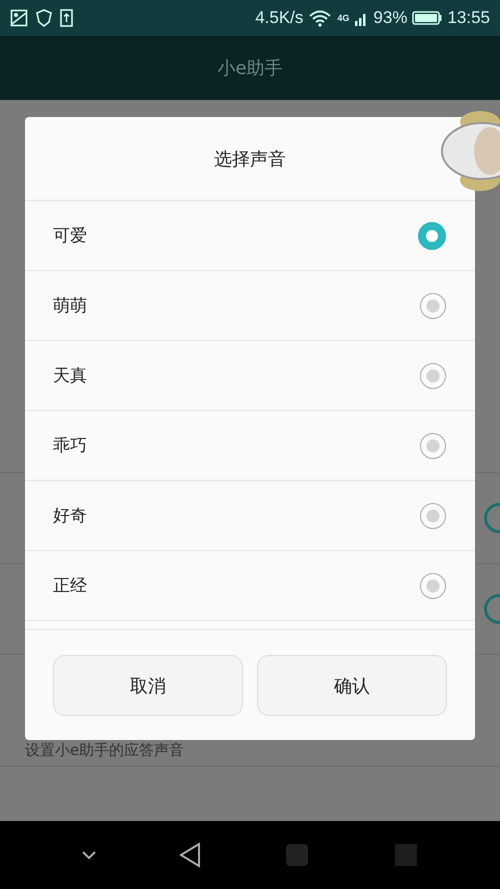 The width and height of the screenshot is (500, 889). I want to click on voice-option: 萌萌, so click(250, 306).